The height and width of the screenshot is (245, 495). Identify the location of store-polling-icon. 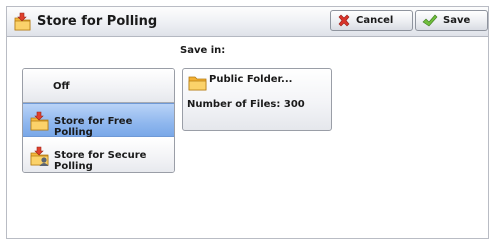
(23, 22).